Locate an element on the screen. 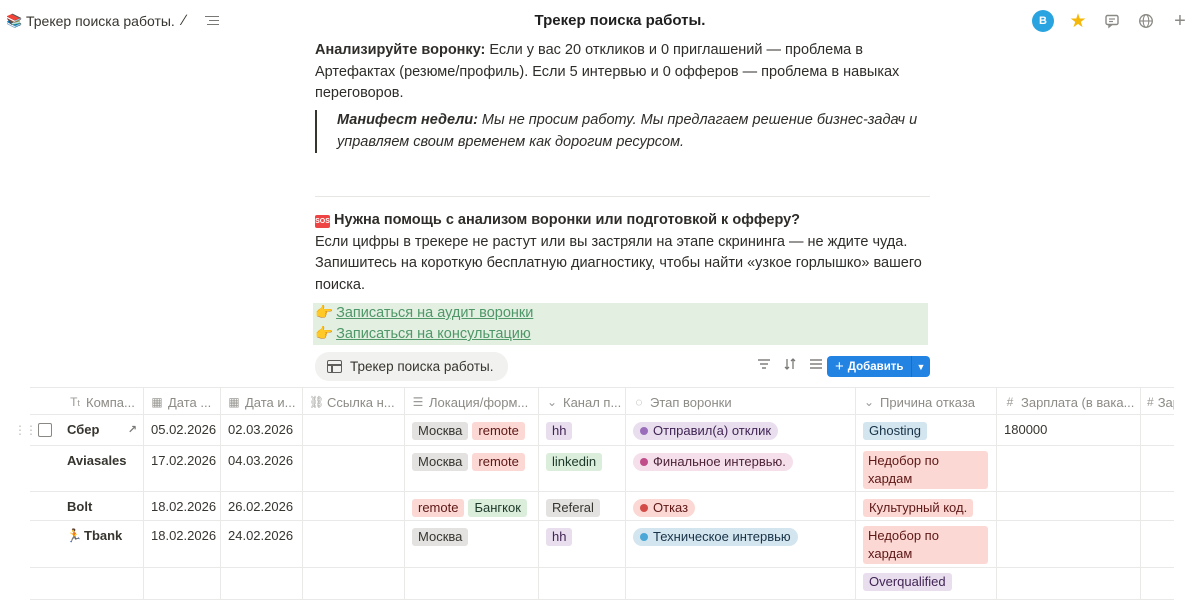  table-row: Overqualified is located at coordinates (602, 584).